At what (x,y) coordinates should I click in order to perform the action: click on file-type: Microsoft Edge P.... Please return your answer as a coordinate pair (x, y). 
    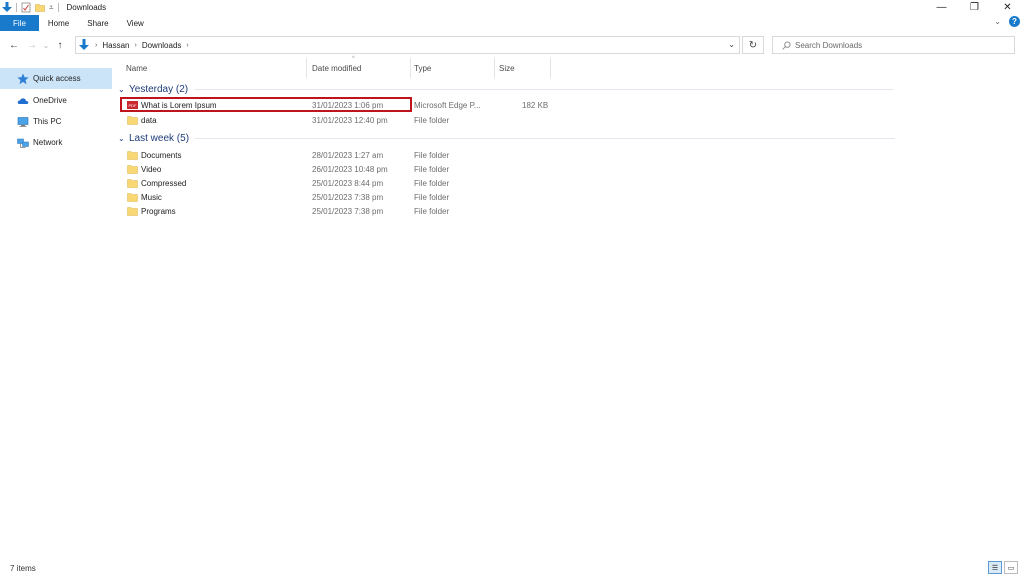
    Looking at the image, I should click on (447, 105).